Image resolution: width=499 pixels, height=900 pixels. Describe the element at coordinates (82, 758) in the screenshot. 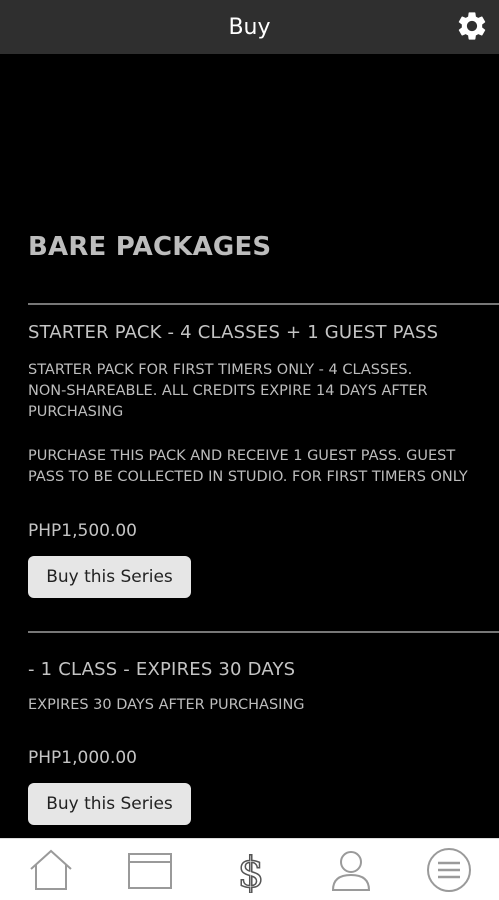

I see `package-price: PHP1,000.00` at that location.